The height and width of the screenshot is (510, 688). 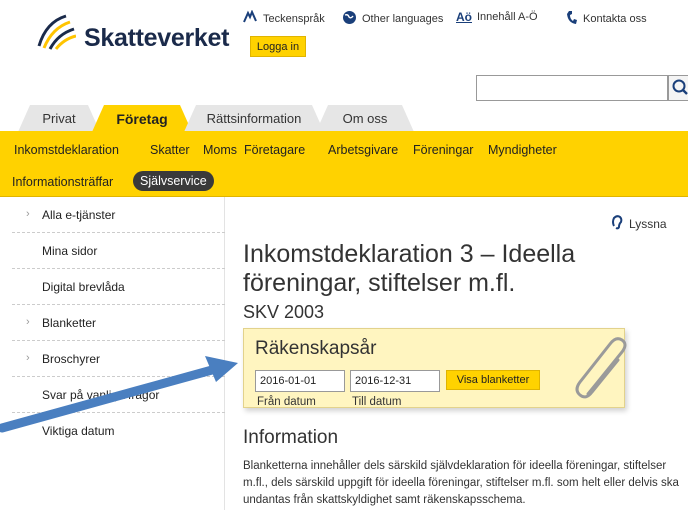 I want to click on show-forms-button: Visa blanketter, so click(x=493, y=380).